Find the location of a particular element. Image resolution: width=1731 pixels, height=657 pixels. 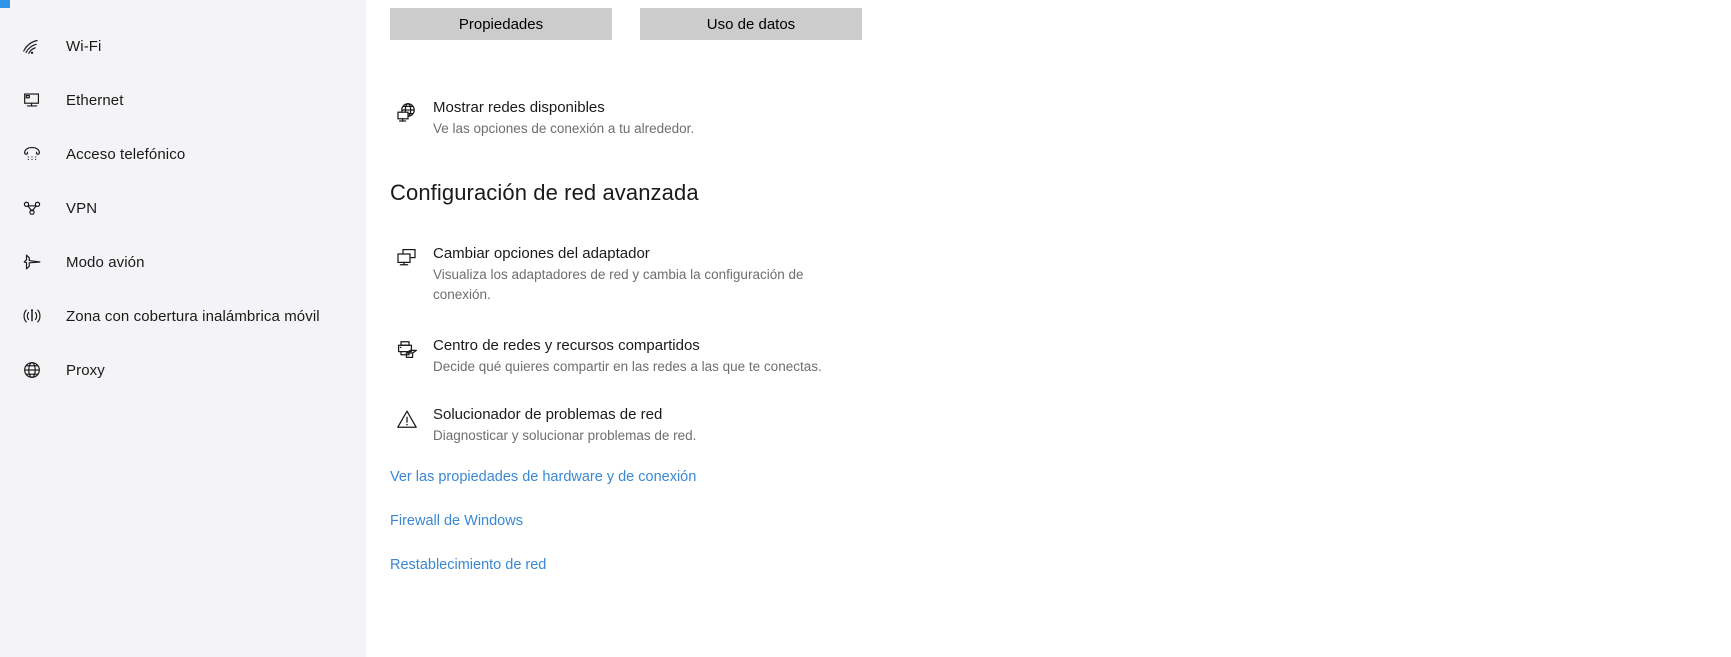

windows-firewall-link: Firewall de Windows is located at coordinates (456, 521).